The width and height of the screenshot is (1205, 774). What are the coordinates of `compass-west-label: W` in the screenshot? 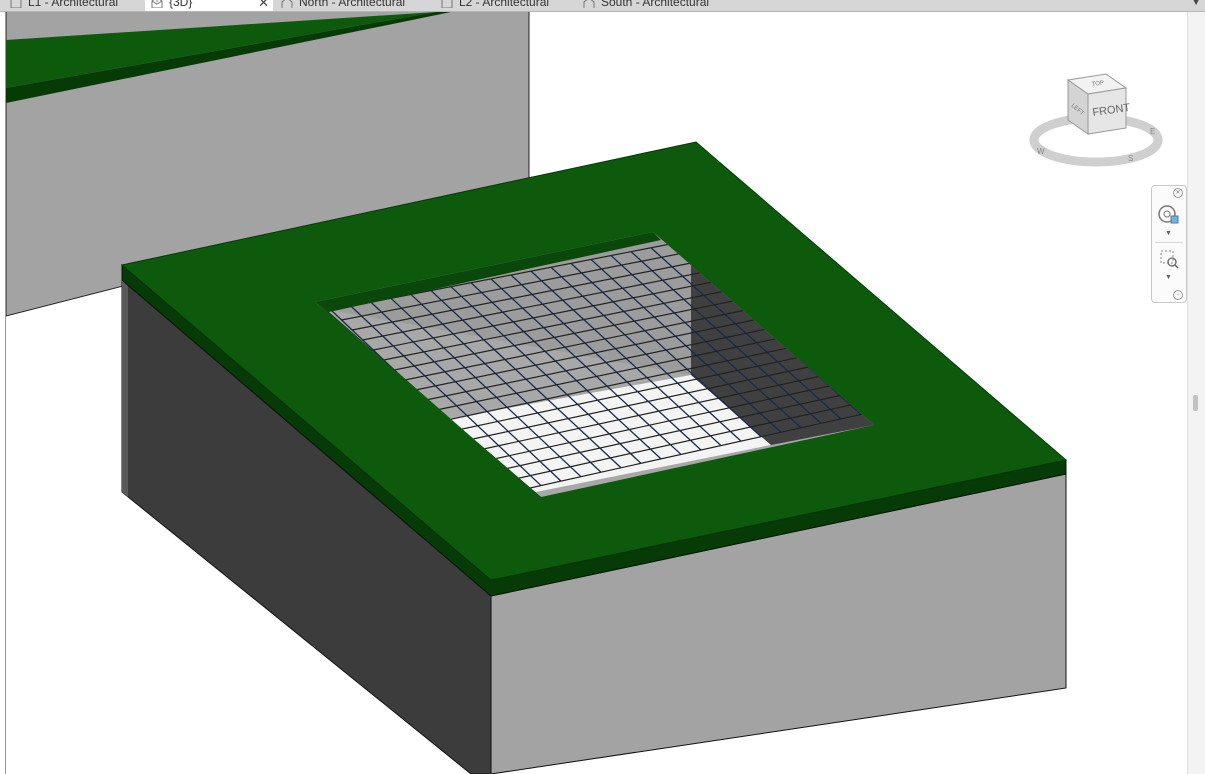 It's located at (1041, 151).